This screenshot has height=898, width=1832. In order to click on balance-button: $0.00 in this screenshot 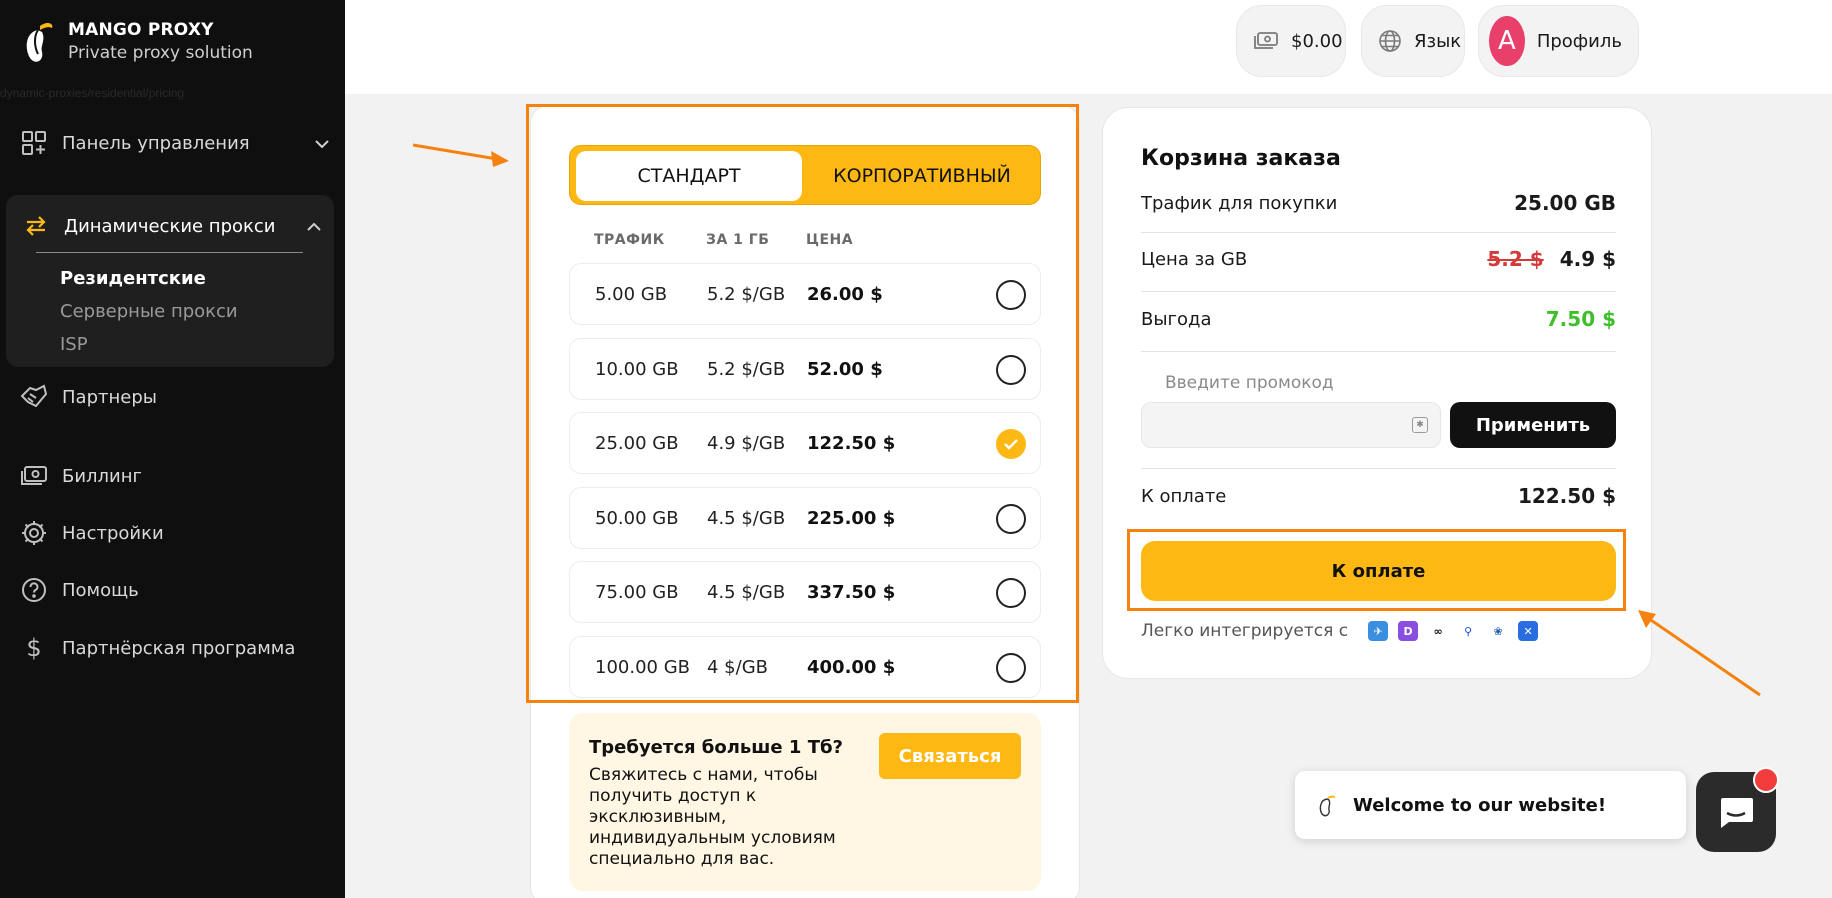, I will do `click(1291, 41)`.